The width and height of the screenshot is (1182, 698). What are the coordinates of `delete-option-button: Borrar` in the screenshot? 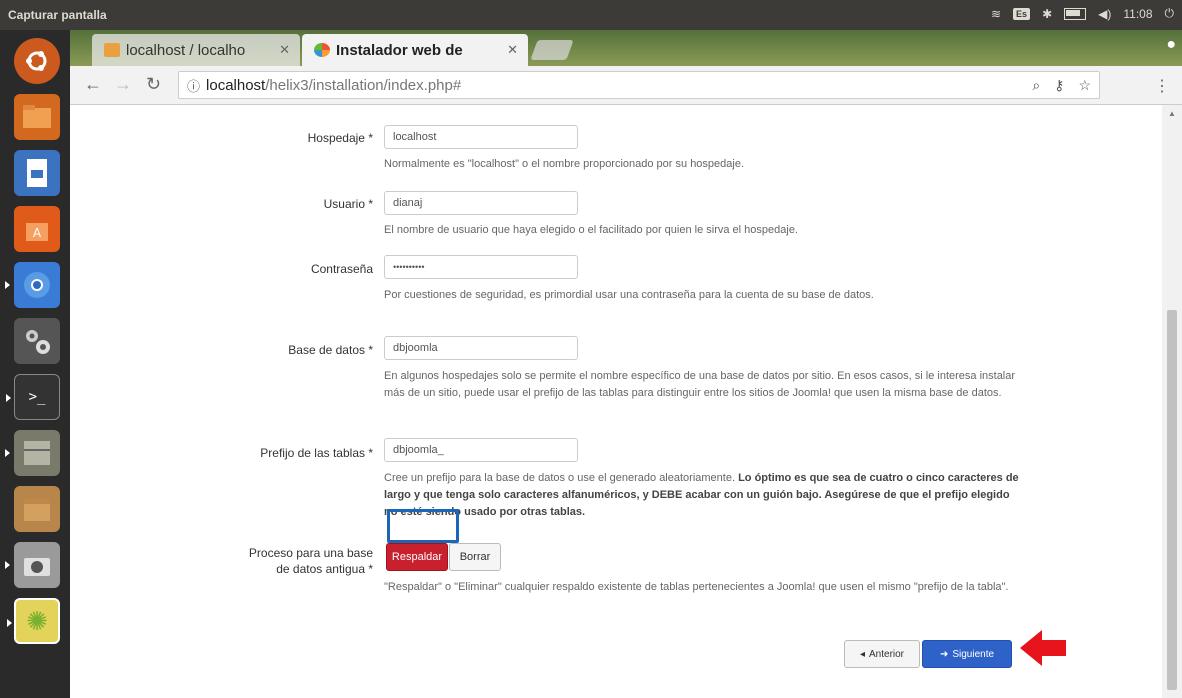 It's located at (475, 557).